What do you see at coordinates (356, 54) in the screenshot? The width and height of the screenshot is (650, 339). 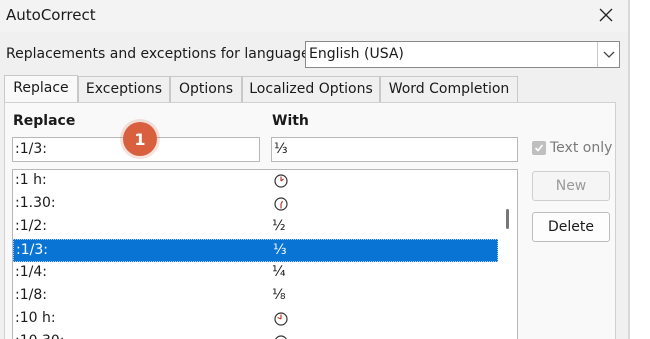 I see `language-value: English (USA)` at bounding box center [356, 54].